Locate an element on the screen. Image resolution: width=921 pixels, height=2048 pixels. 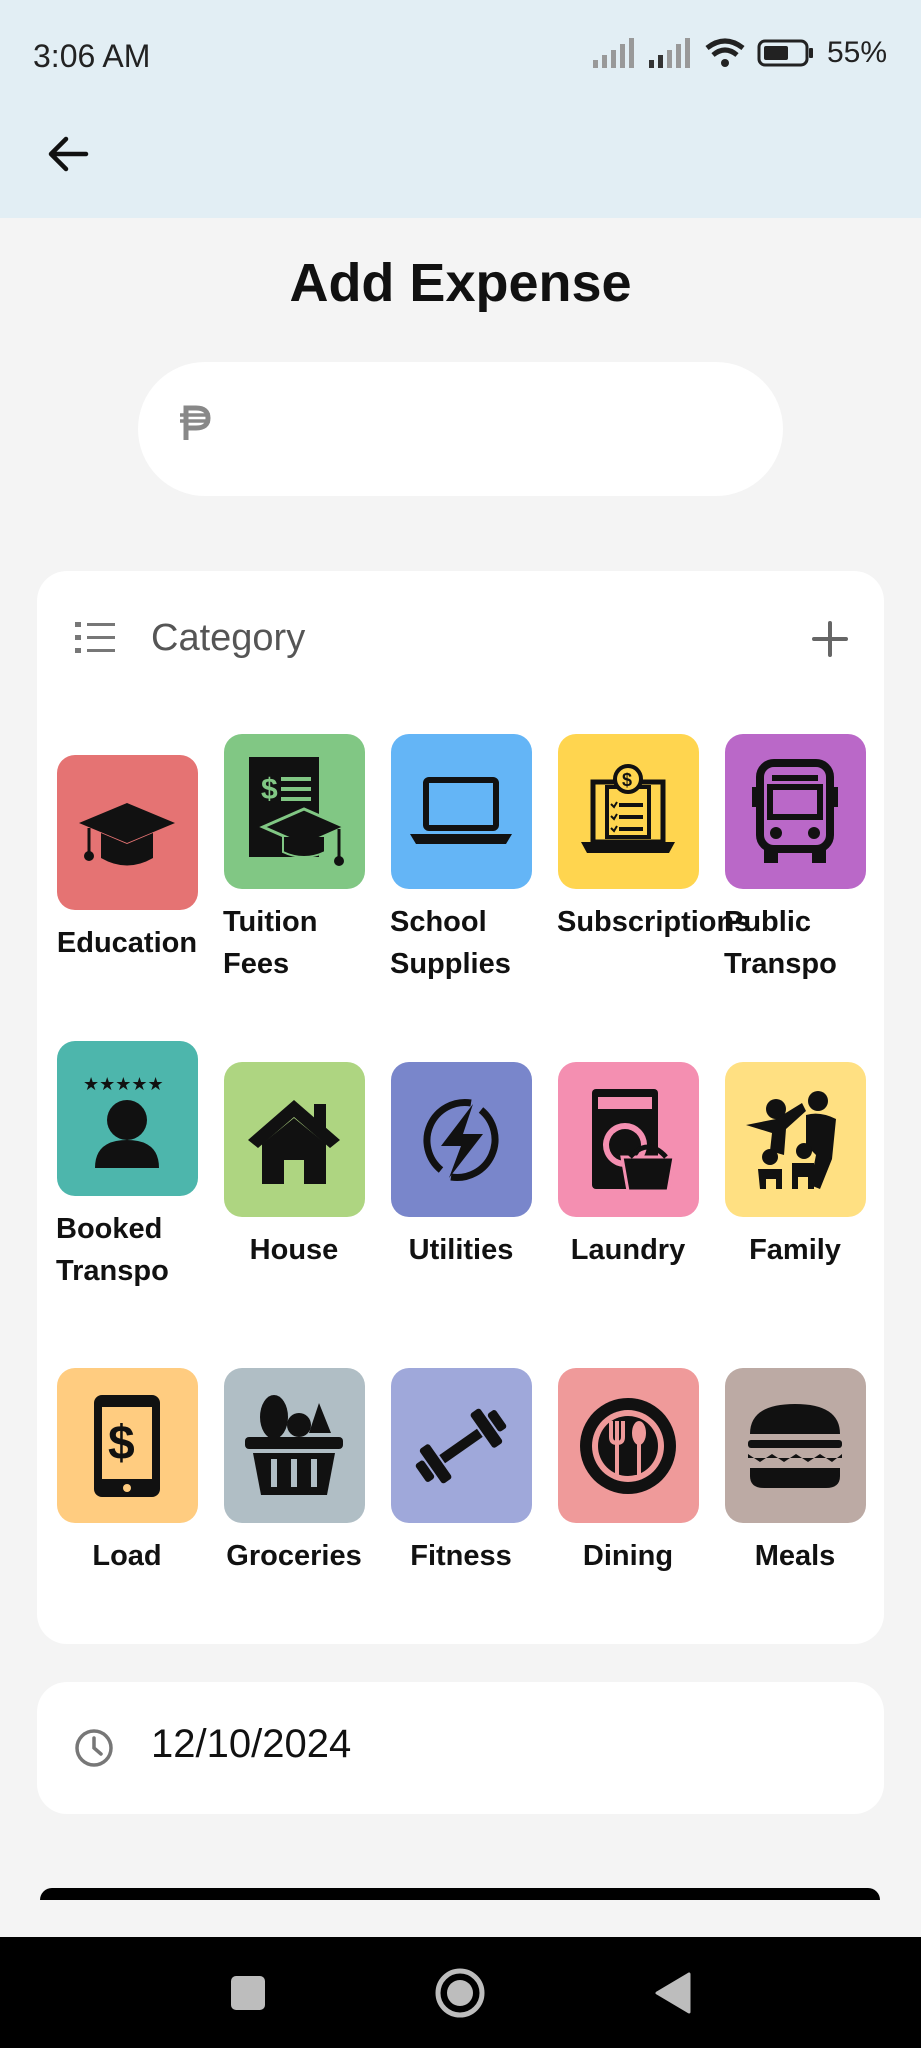
graduation-cap-icon is located at coordinates (127, 833).